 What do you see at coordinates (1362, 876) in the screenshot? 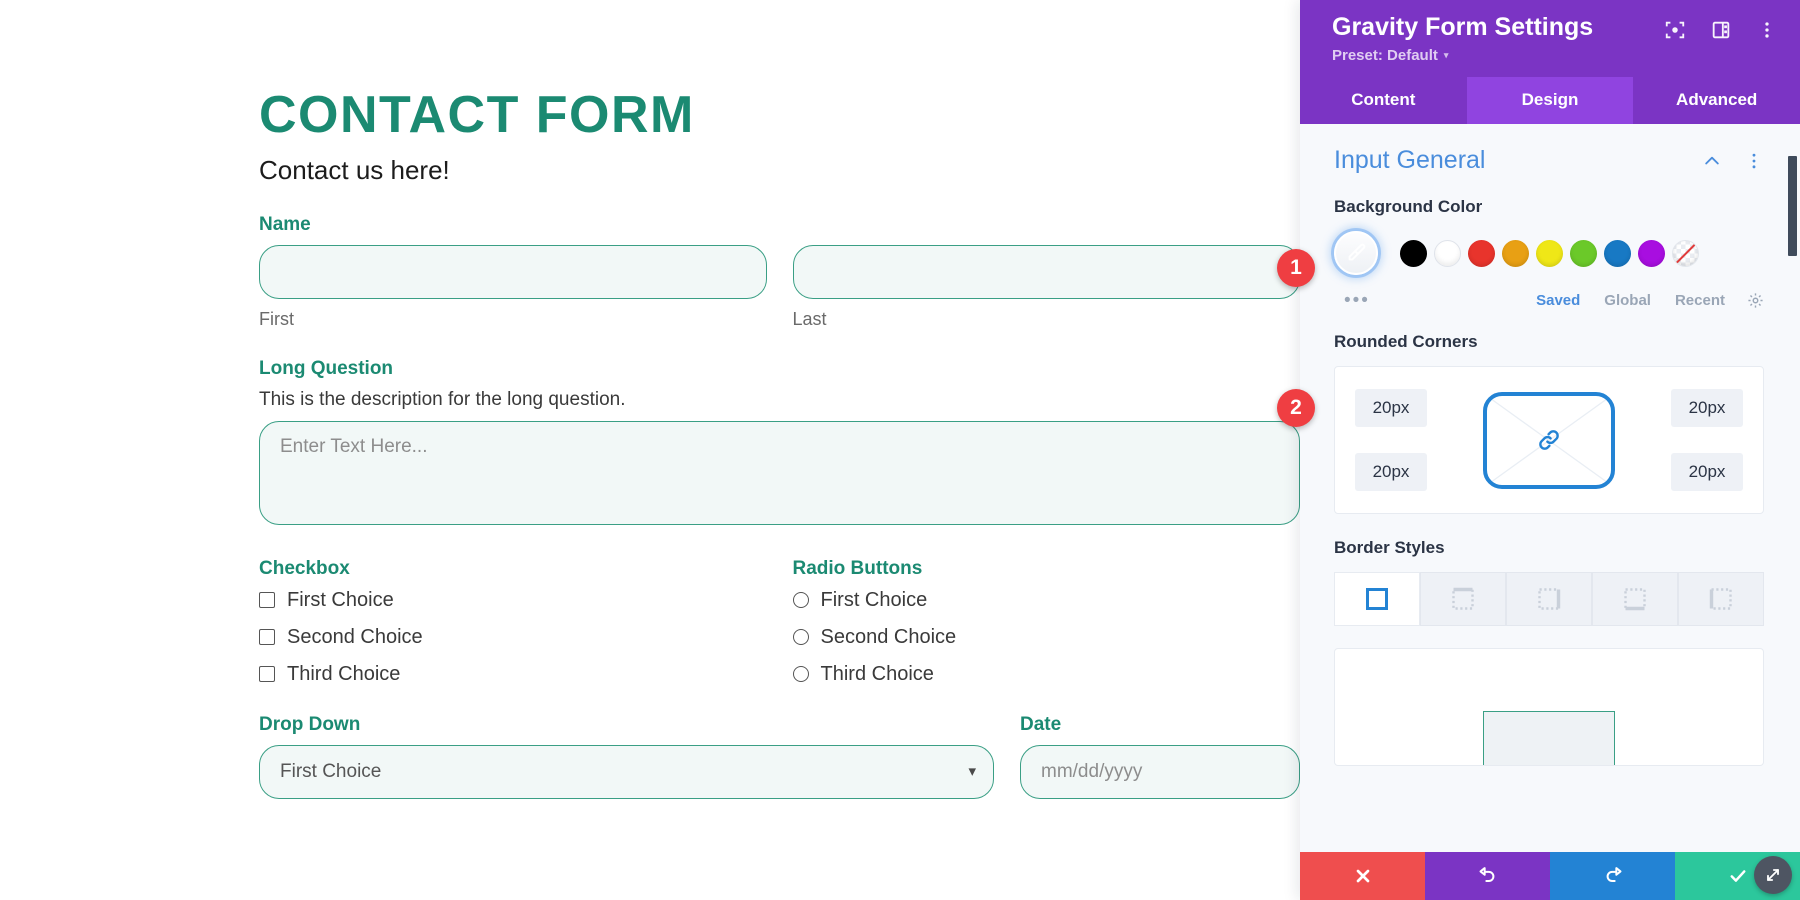
I see `cancel-button` at bounding box center [1362, 876].